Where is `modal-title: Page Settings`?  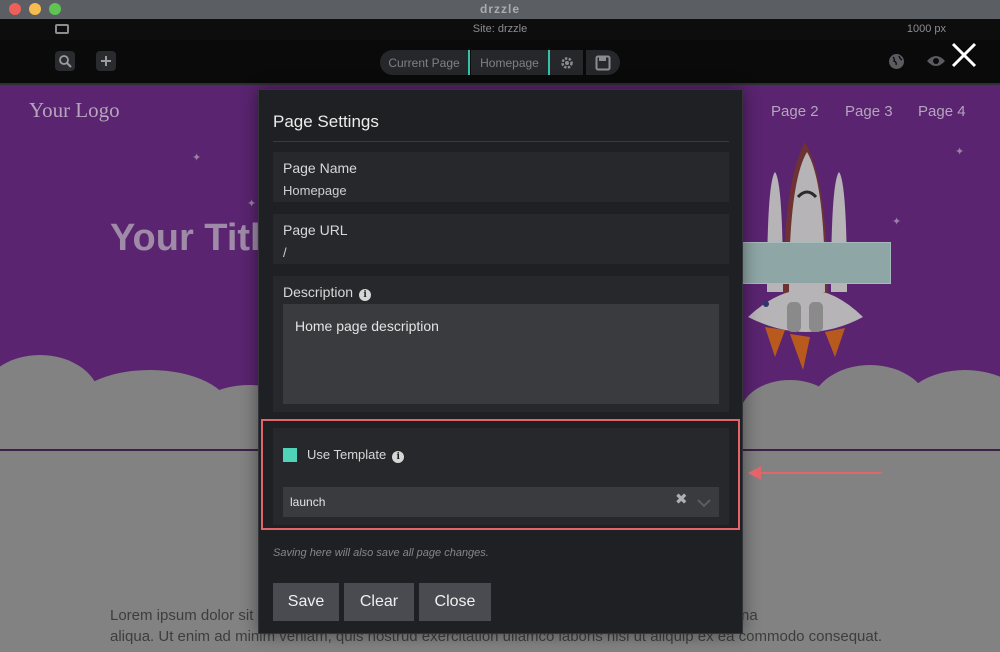 modal-title: Page Settings is located at coordinates (326, 121).